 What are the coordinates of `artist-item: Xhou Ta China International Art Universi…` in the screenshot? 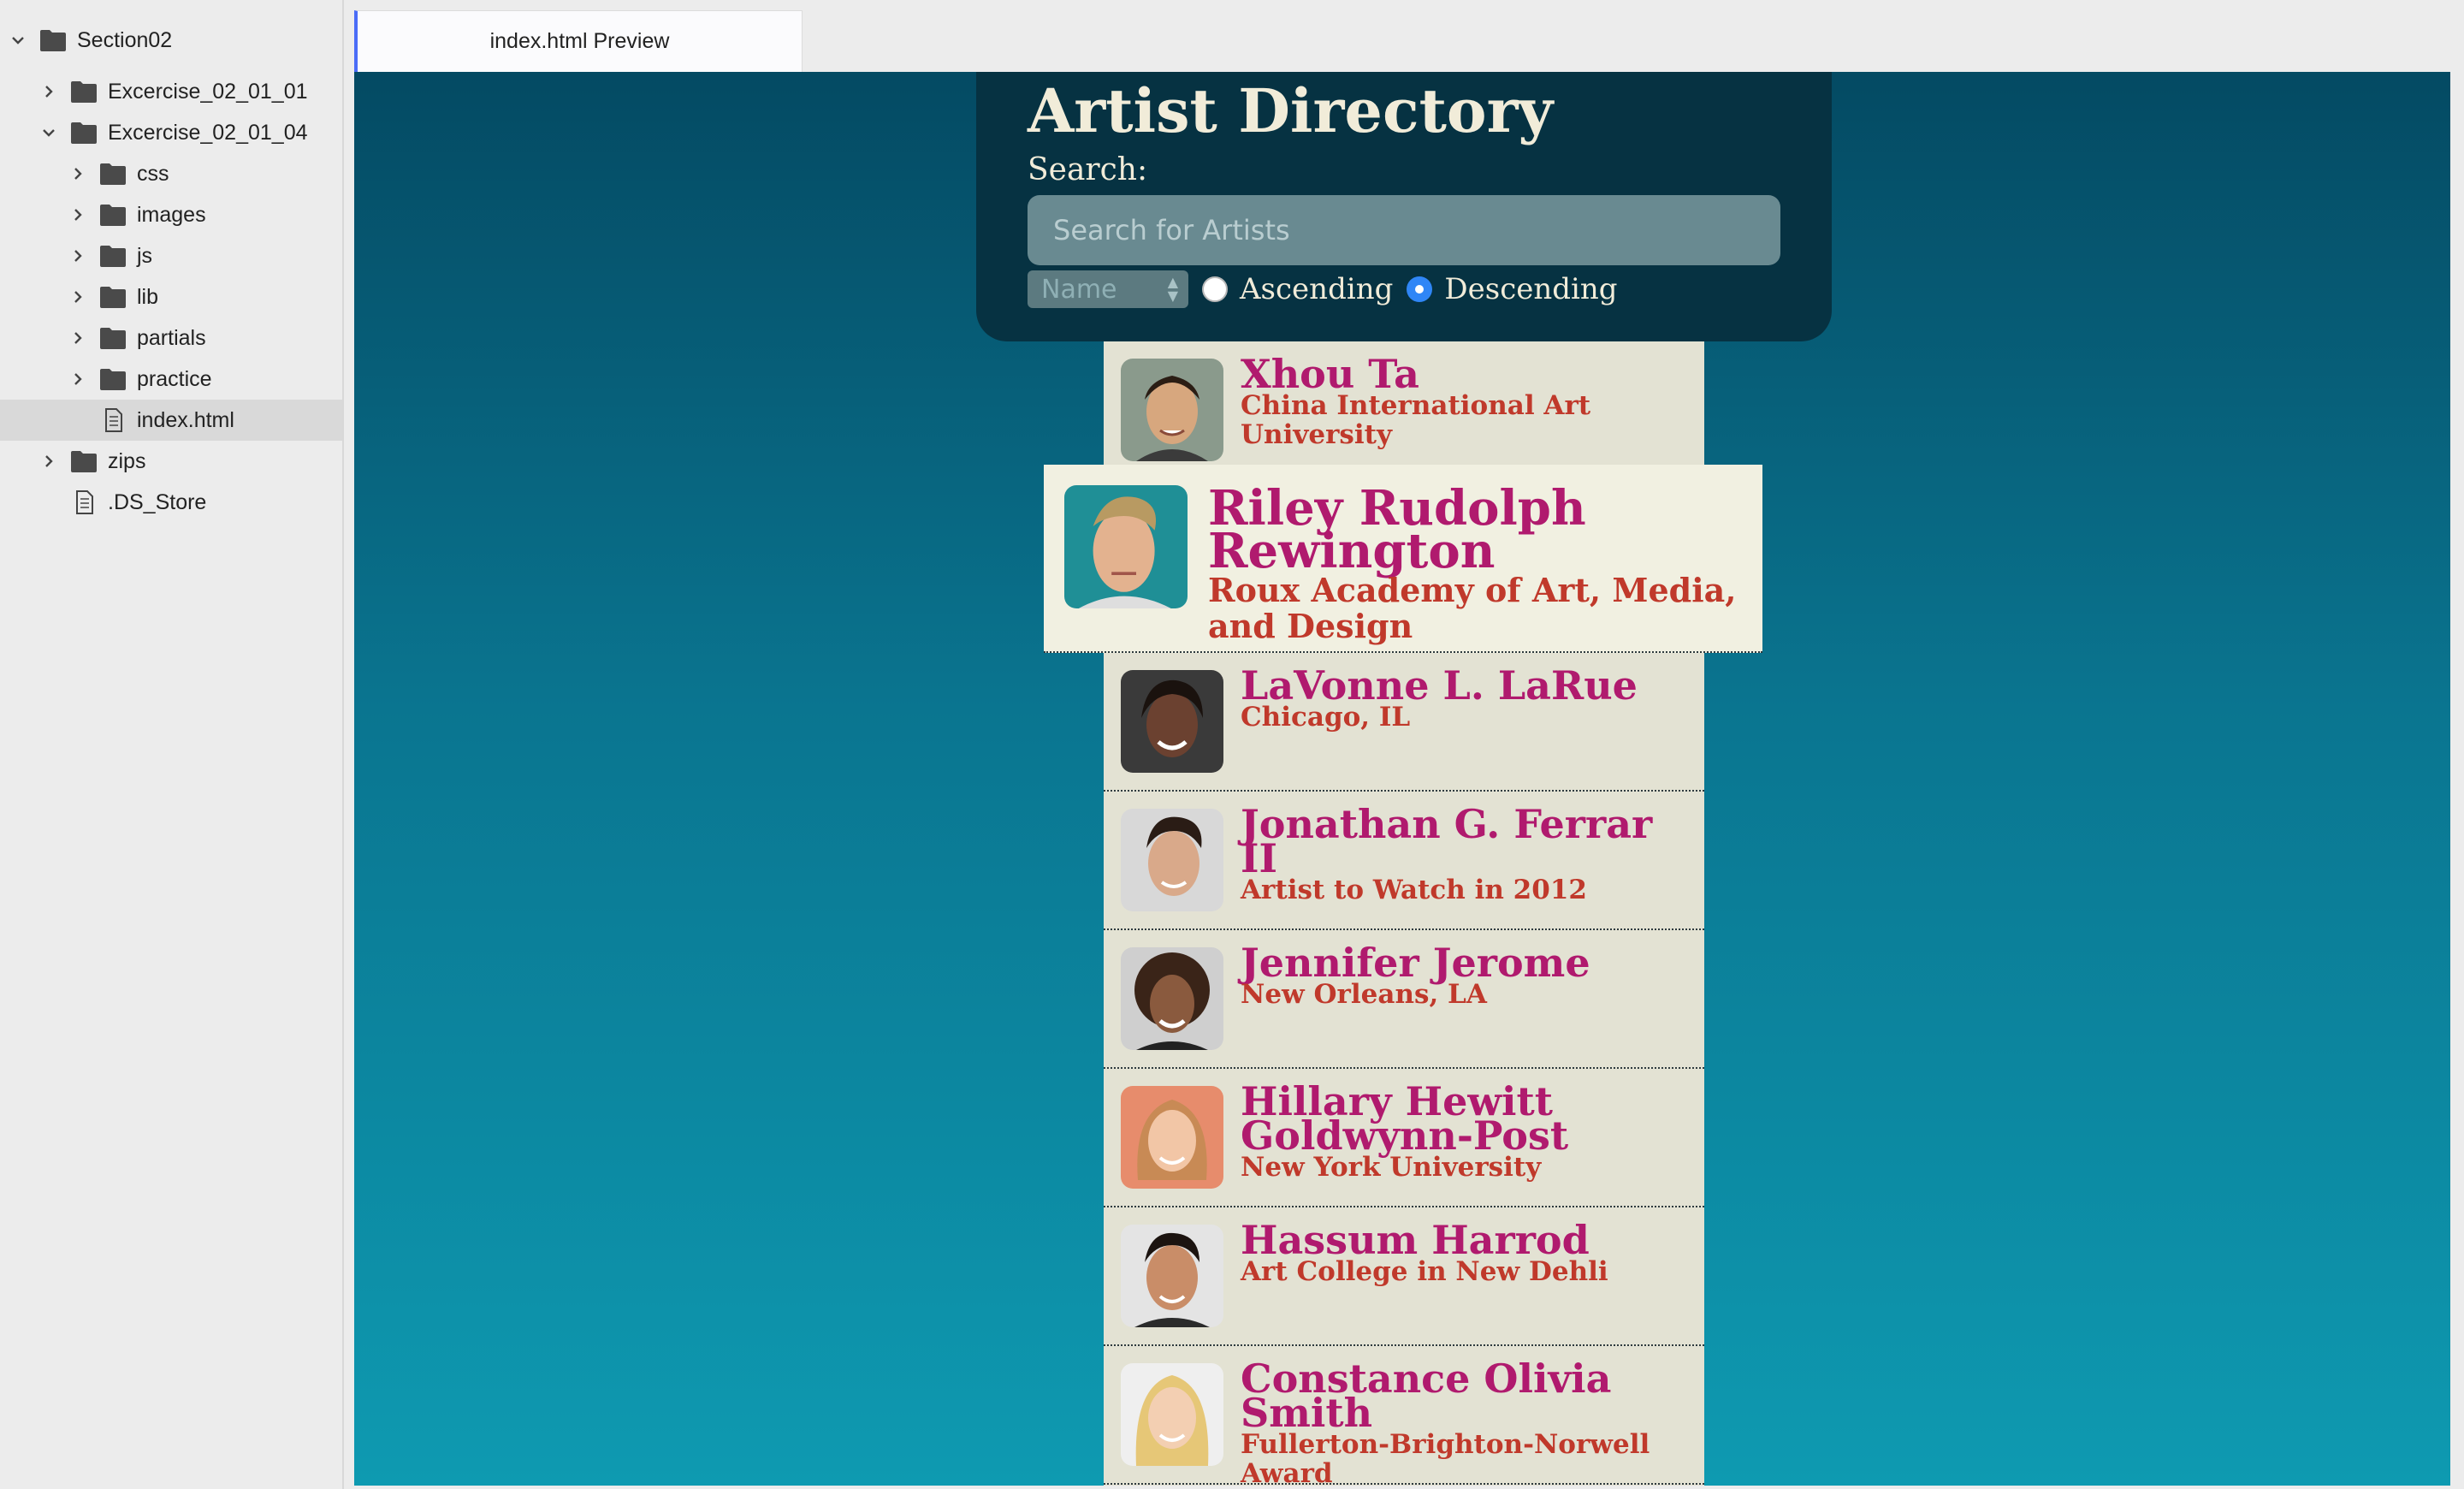 It's located at (1404, 410).